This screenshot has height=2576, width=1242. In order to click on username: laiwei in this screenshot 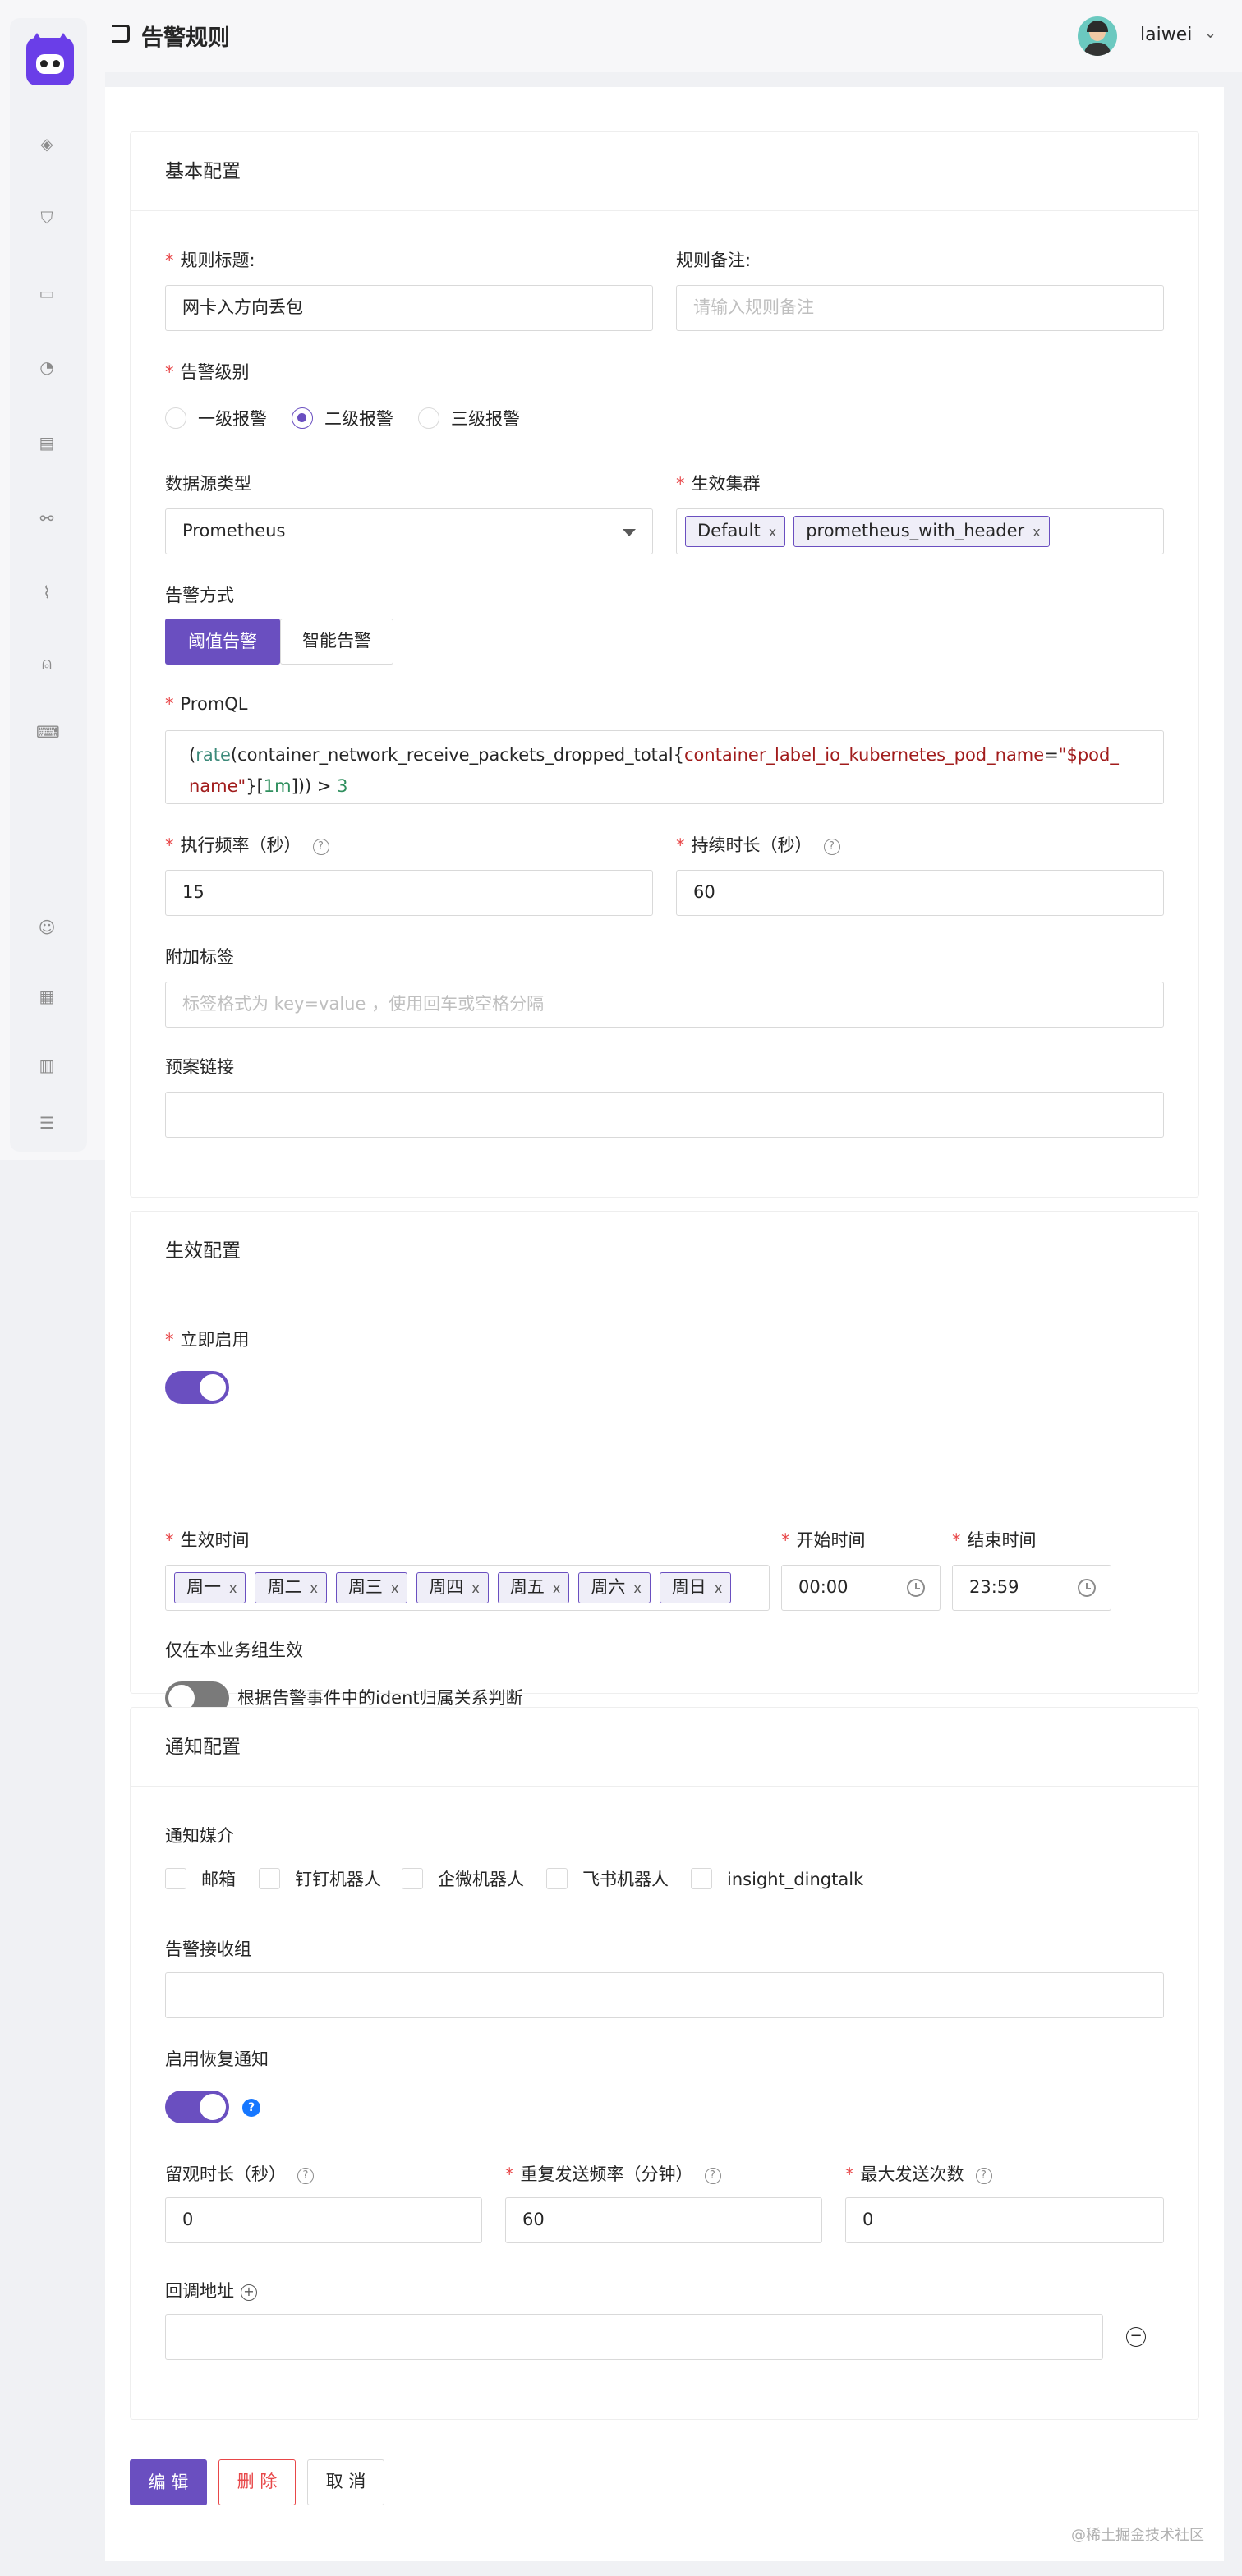, I will do `click(1166, 35)`.